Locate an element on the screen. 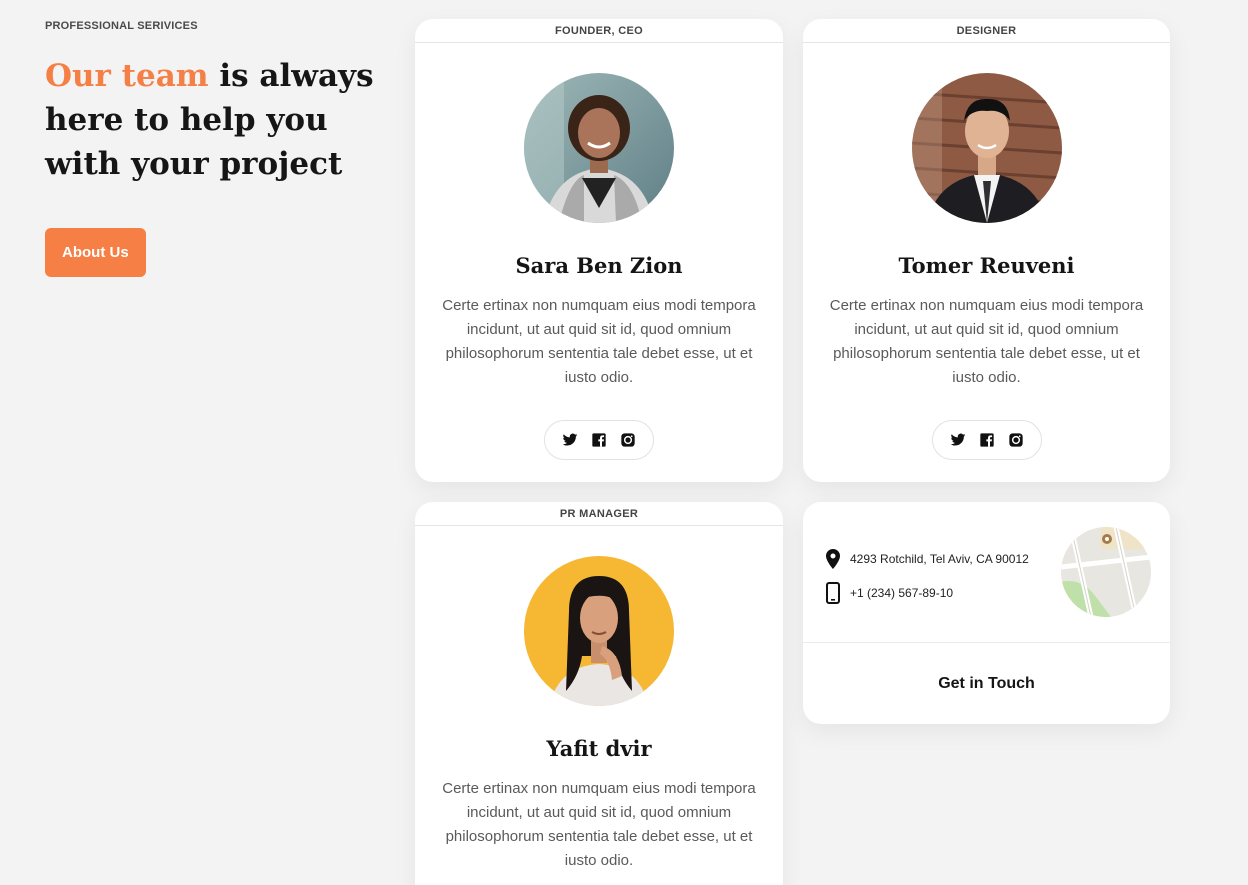 This screenshot has width=1248, height=885. map-thumbnail is located at coordinates (1106, 572).